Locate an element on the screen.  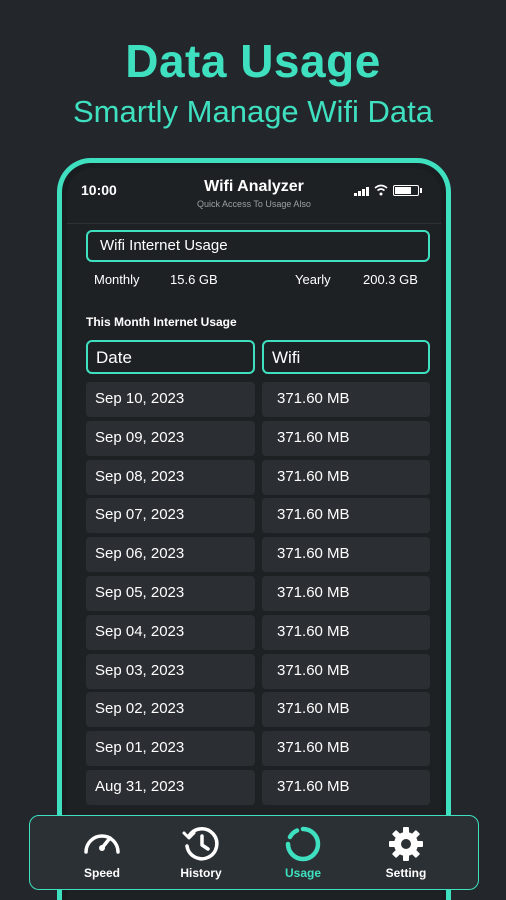
wifi-icon is located at coordinates (381, 190).